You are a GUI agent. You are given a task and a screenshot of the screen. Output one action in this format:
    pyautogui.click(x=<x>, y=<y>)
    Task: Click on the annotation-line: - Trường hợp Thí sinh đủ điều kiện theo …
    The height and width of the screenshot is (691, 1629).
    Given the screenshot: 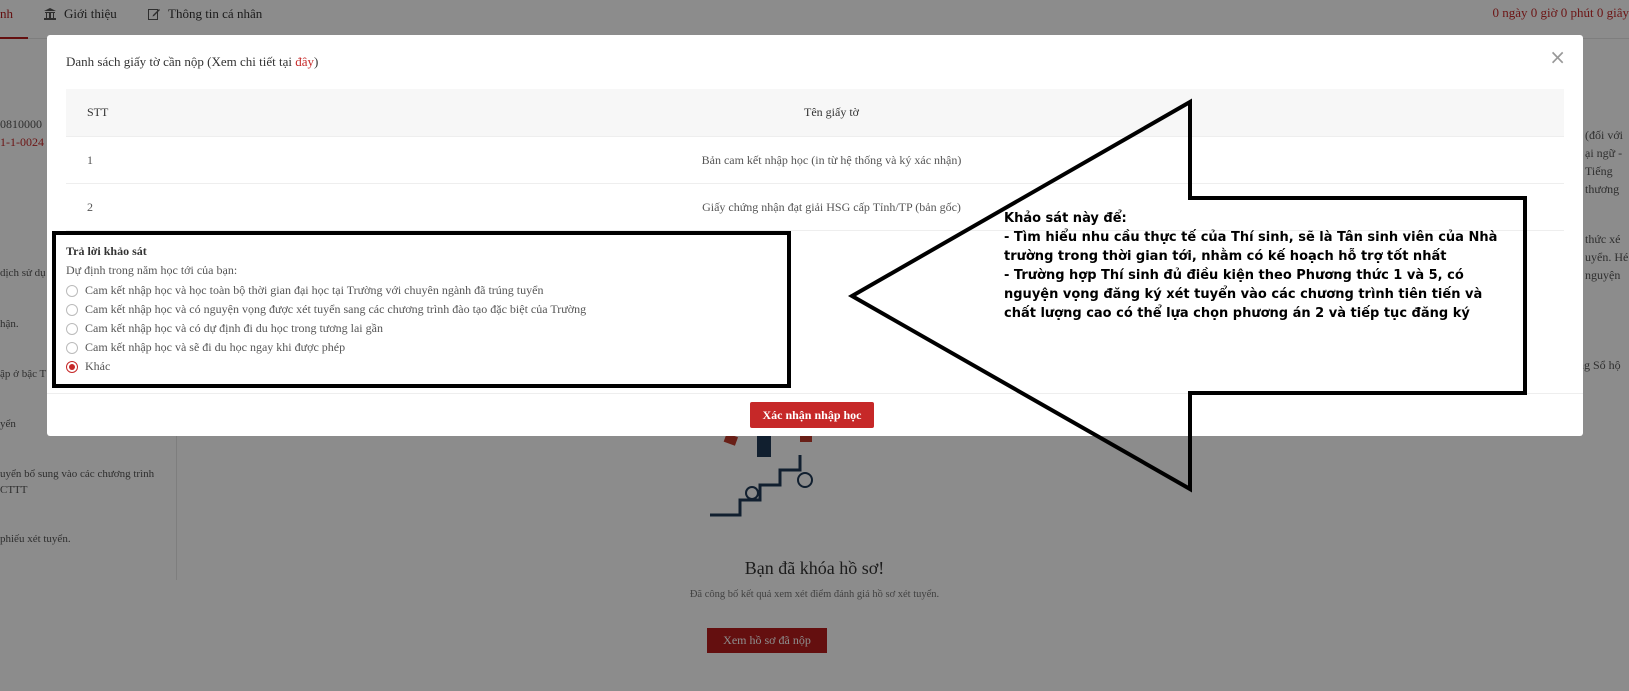 What is the action you would take?
    pyautogui.click(x=1243, y=294)
    